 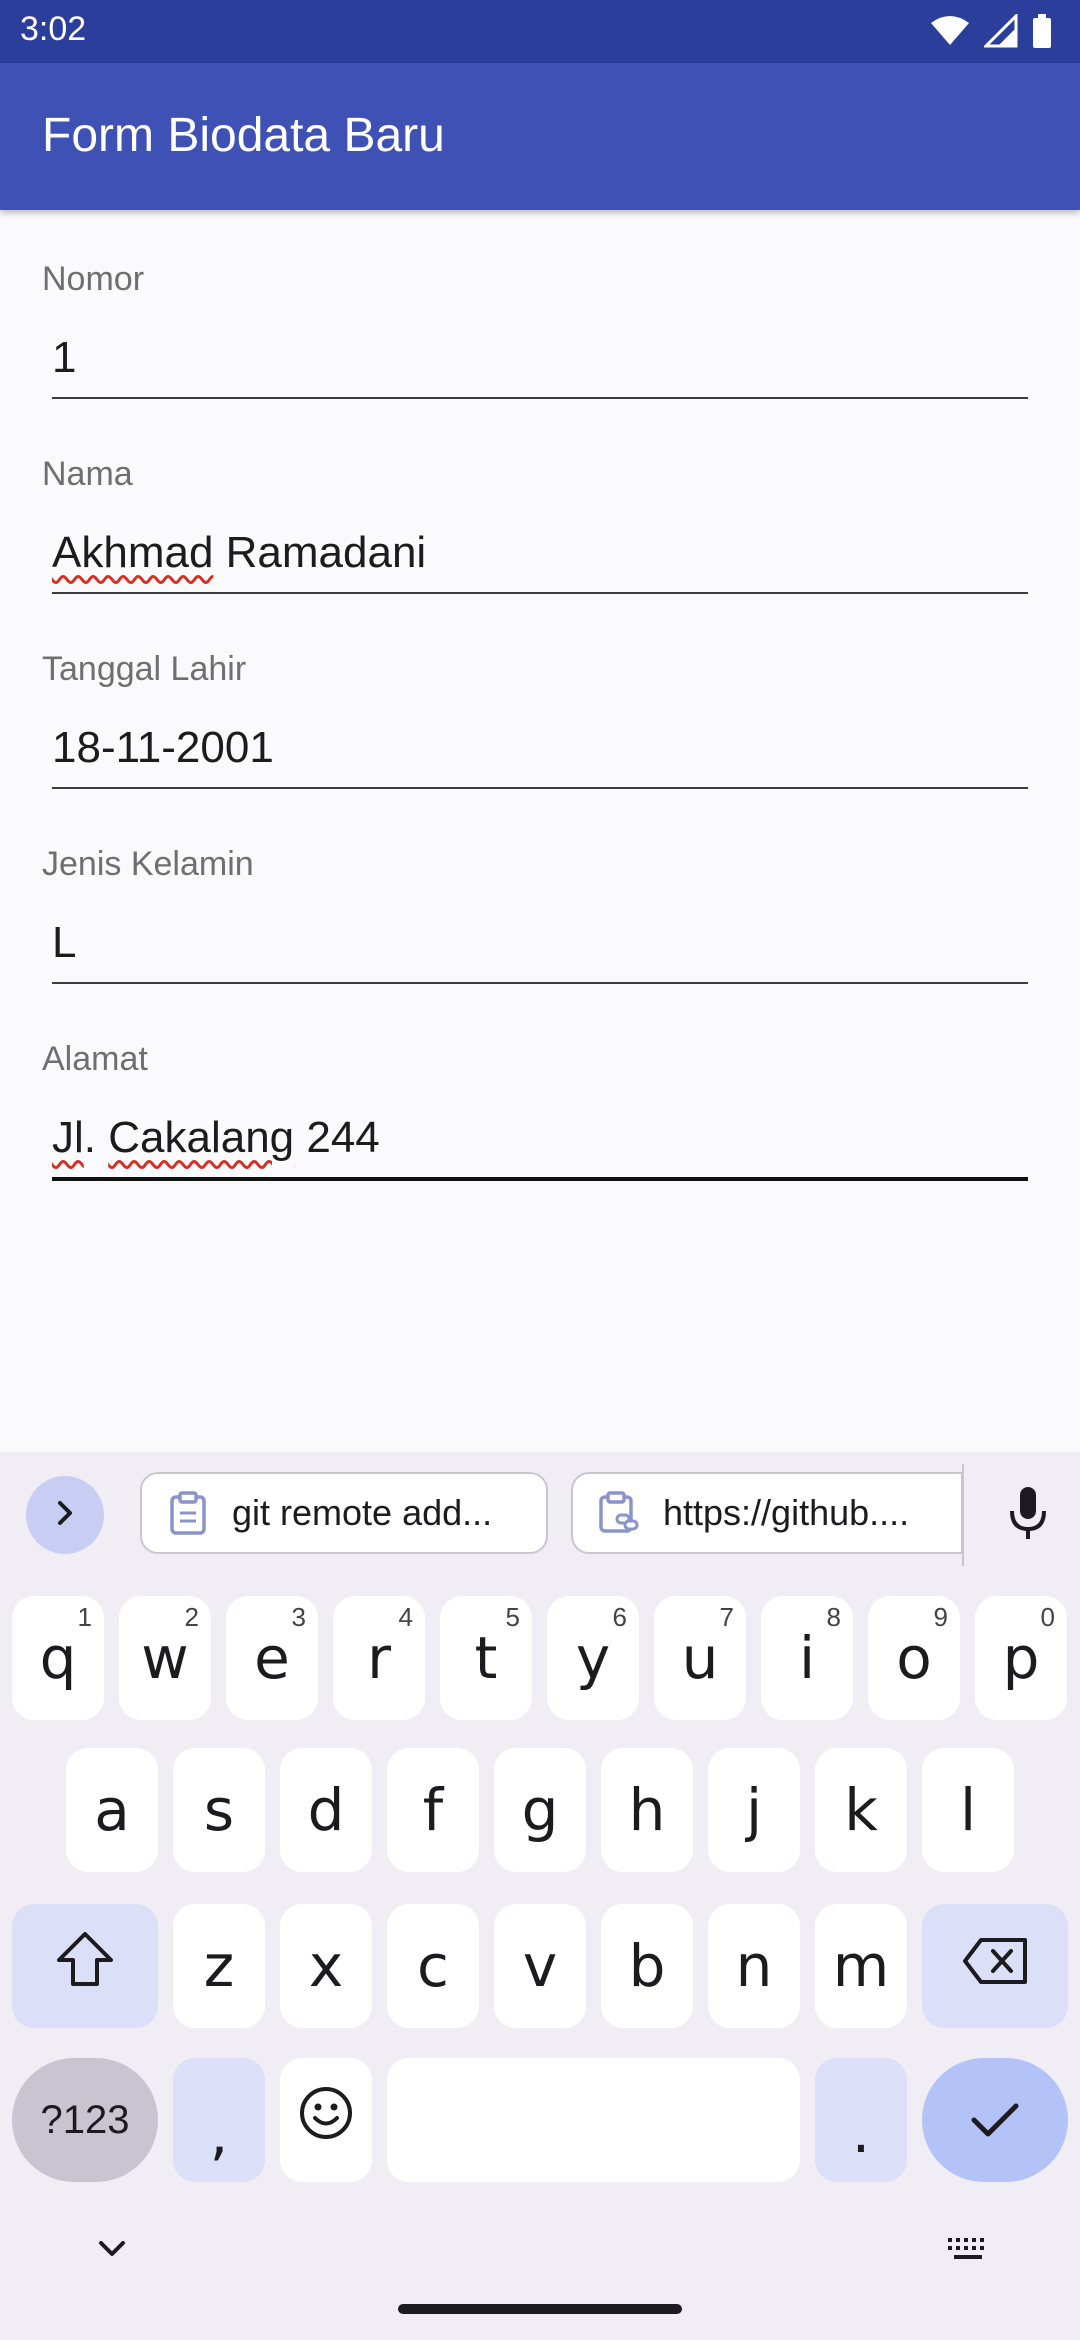 I want to click on key-w: w2, so click(x=165, y=1658).